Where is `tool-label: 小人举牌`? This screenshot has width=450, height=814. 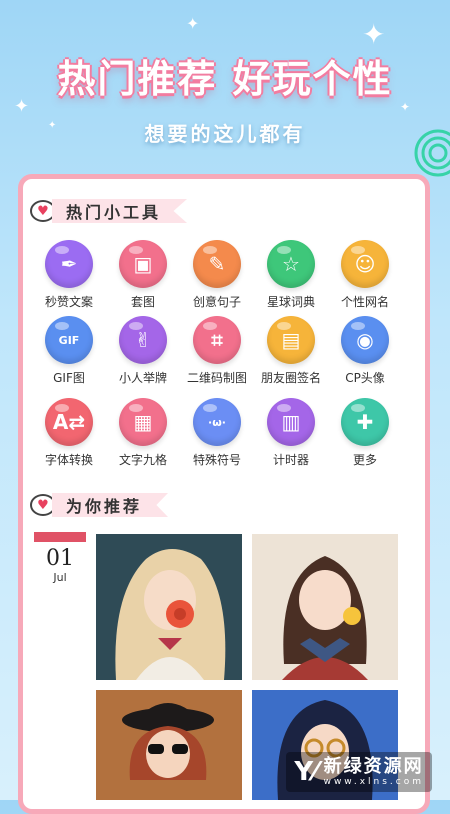 tool-label: 小人举牌 is located at coordinates (142, 378).